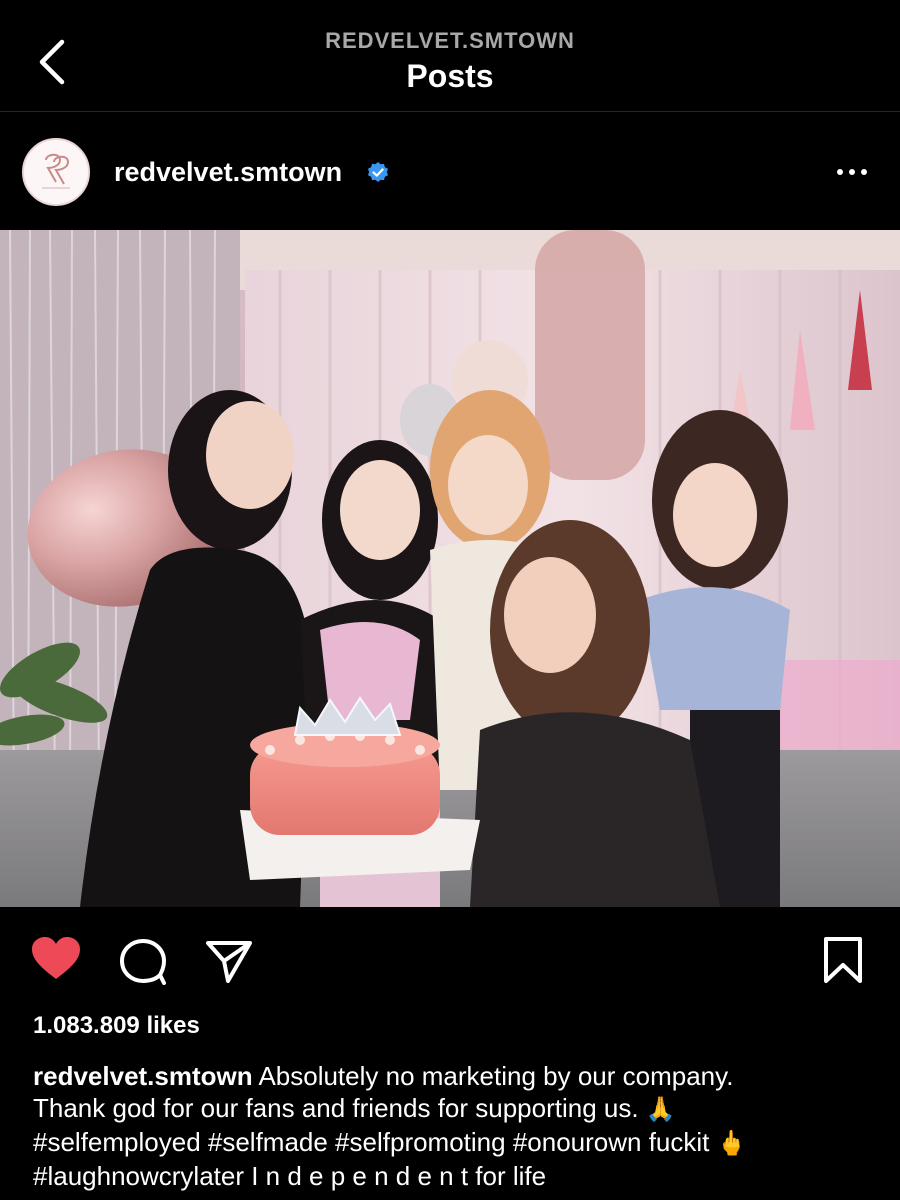 The height and width of the screenshot is (1200, 900). What do you see at coordinates (450, 171) in the screenshot?
I see `post-header: redvelvet.smtown` at bounding box center [450, 171].